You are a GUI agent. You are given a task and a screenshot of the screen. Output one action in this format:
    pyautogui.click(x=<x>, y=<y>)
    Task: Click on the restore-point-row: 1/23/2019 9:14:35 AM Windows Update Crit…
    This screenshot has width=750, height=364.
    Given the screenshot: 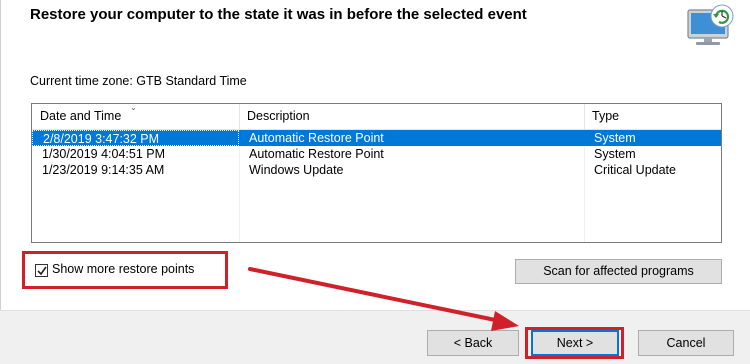 What is the action you would take?
    pyautogui.click(x=376, y=170)
    